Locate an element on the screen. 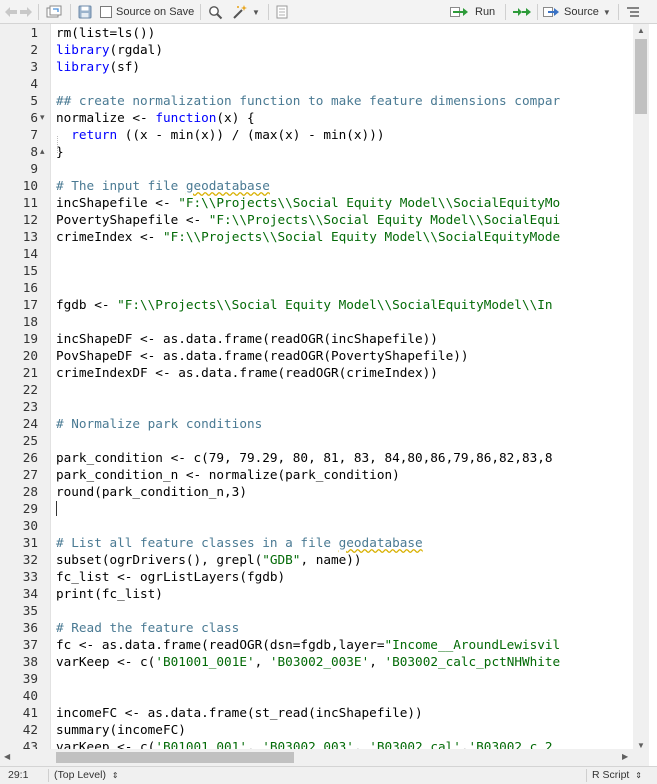 The height and width of the screenshot is (784, 657). find-button is located at coordinates (215, 12).